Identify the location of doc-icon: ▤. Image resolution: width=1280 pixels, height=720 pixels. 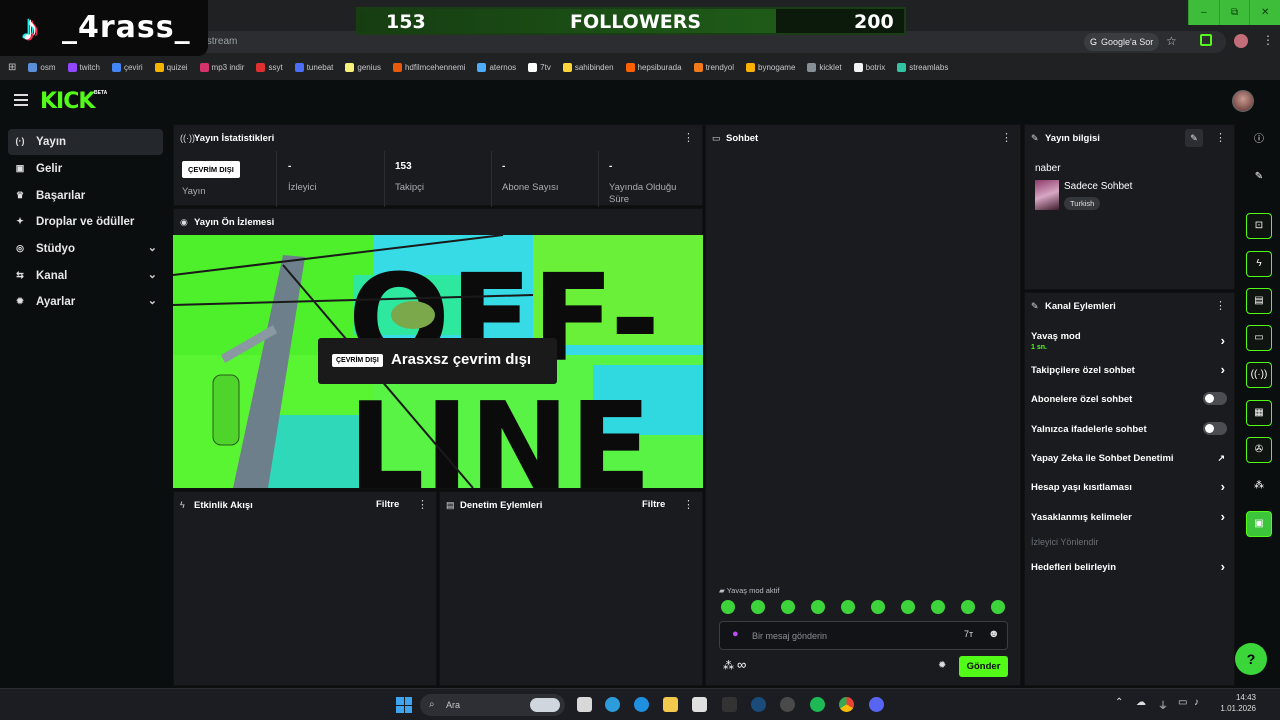
(1259, 301).